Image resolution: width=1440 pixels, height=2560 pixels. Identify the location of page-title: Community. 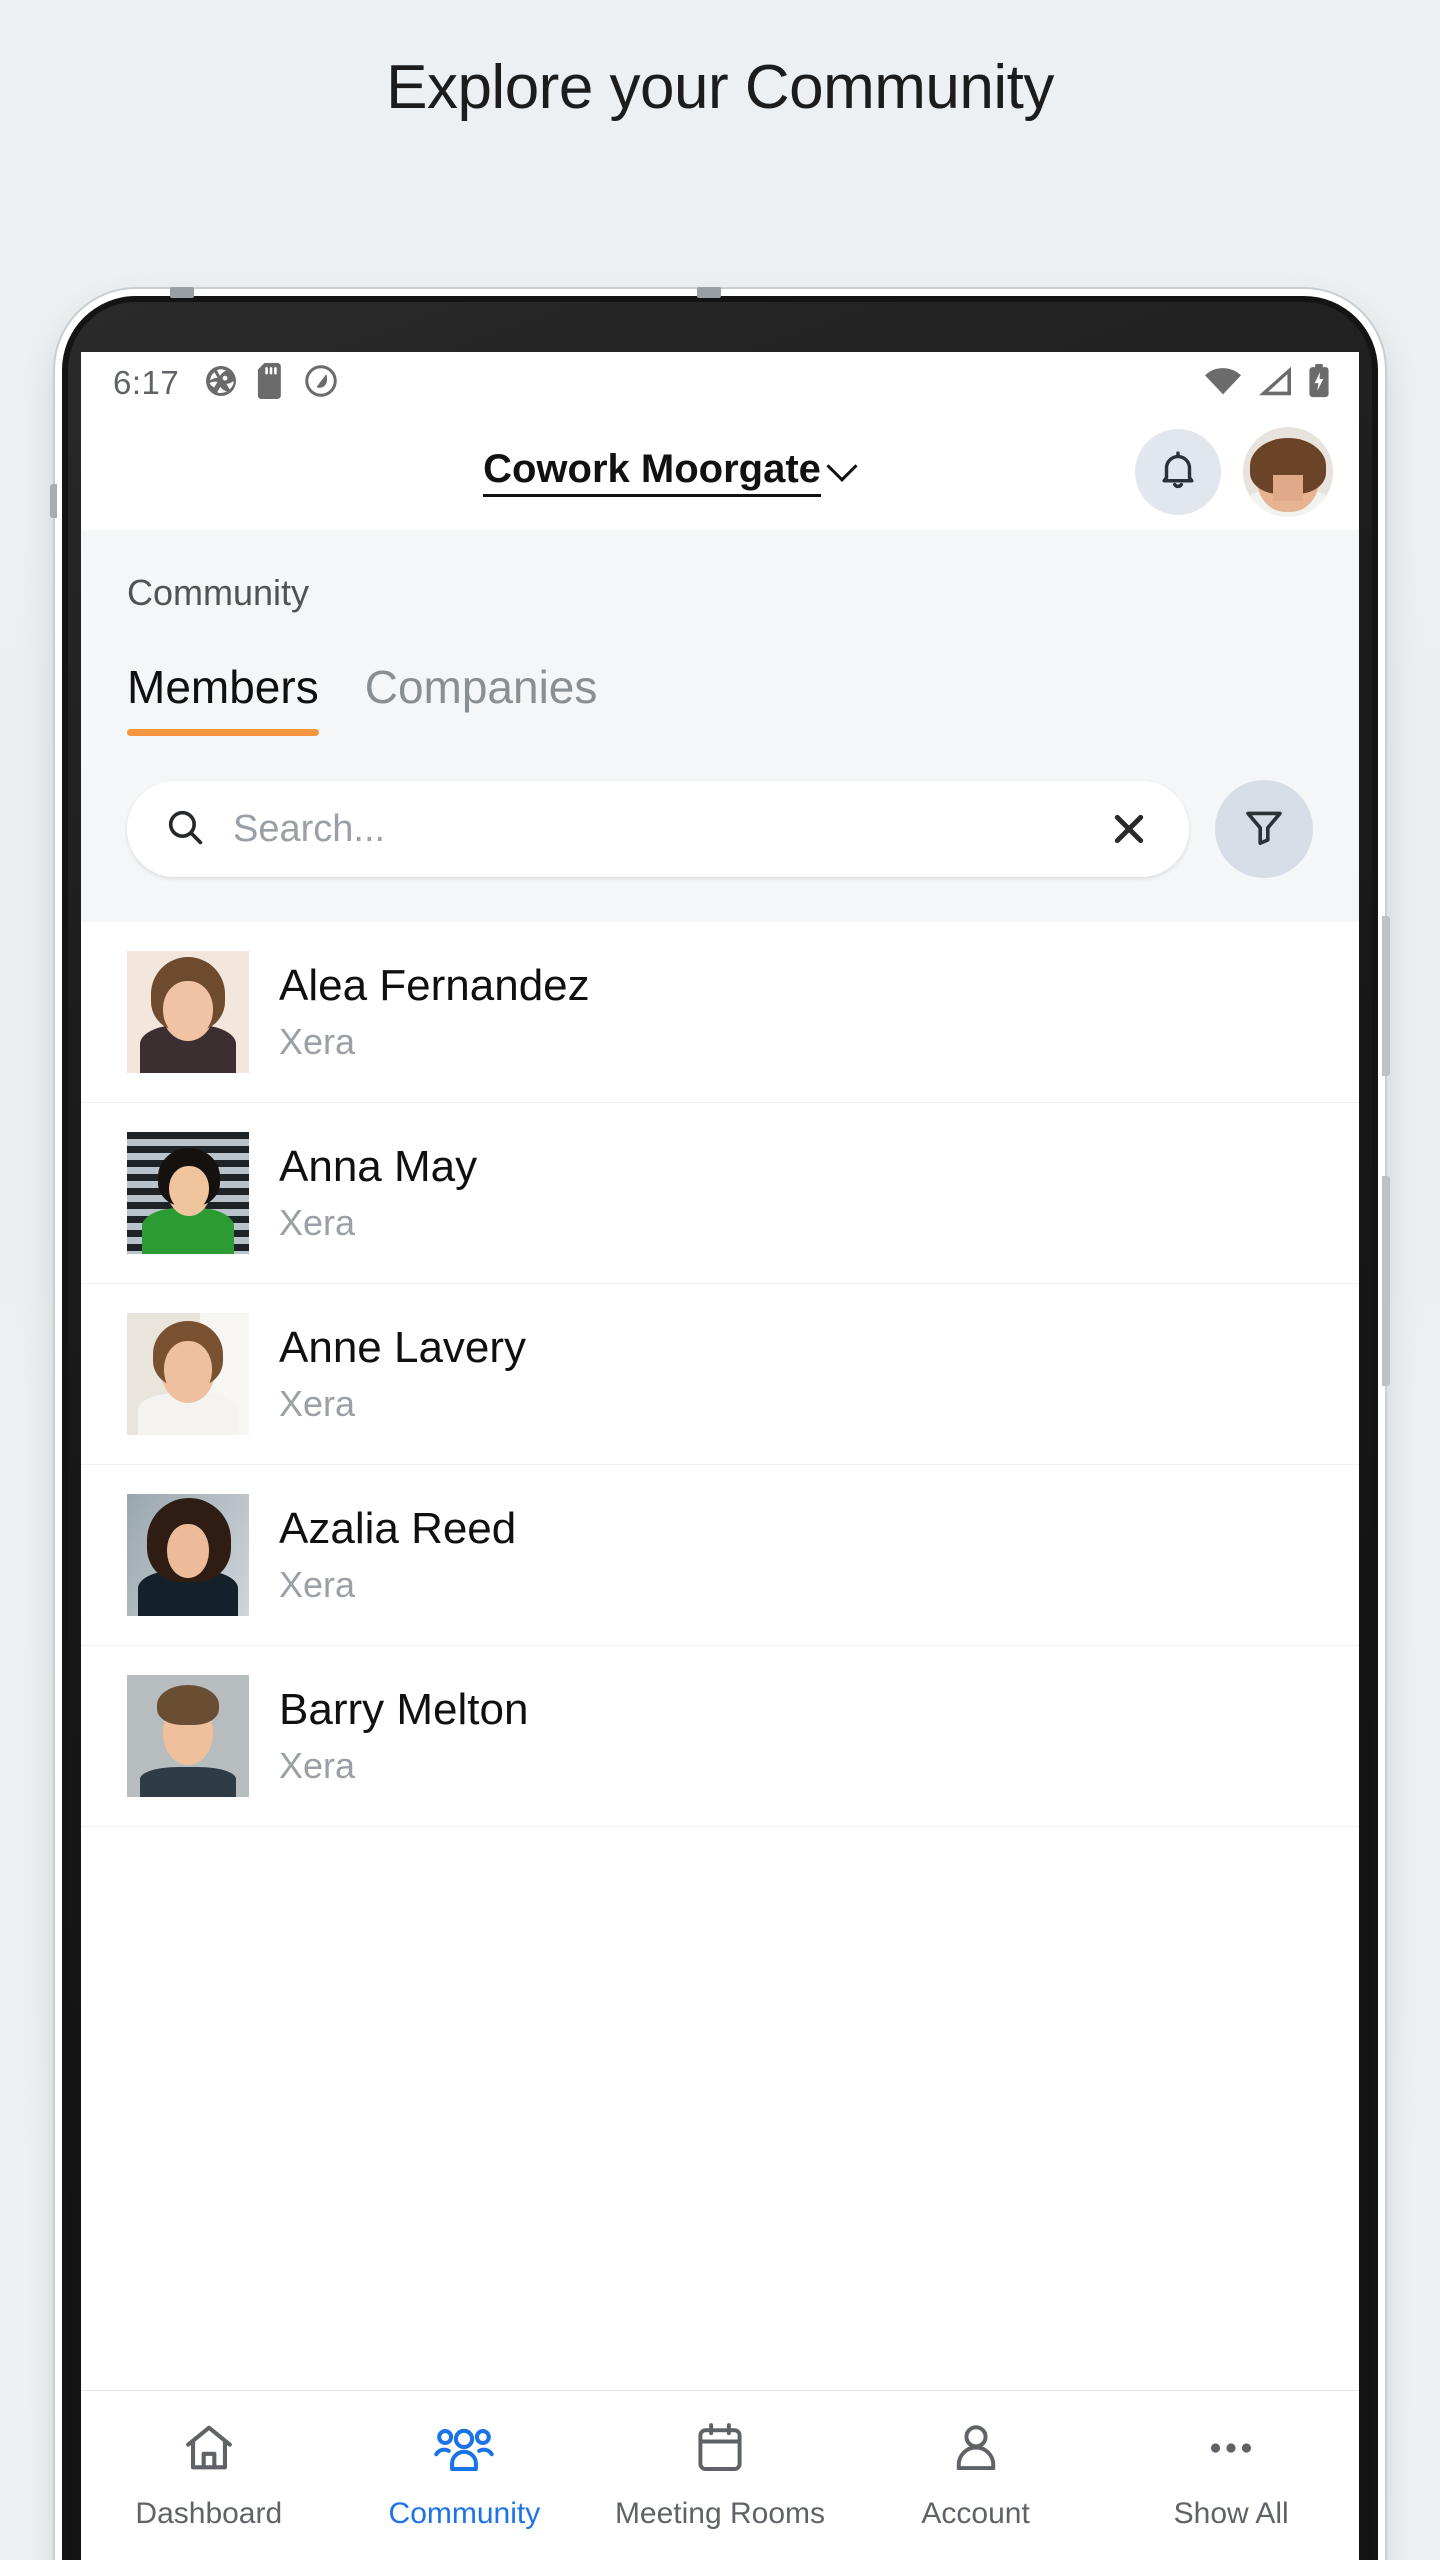
(218, 592).